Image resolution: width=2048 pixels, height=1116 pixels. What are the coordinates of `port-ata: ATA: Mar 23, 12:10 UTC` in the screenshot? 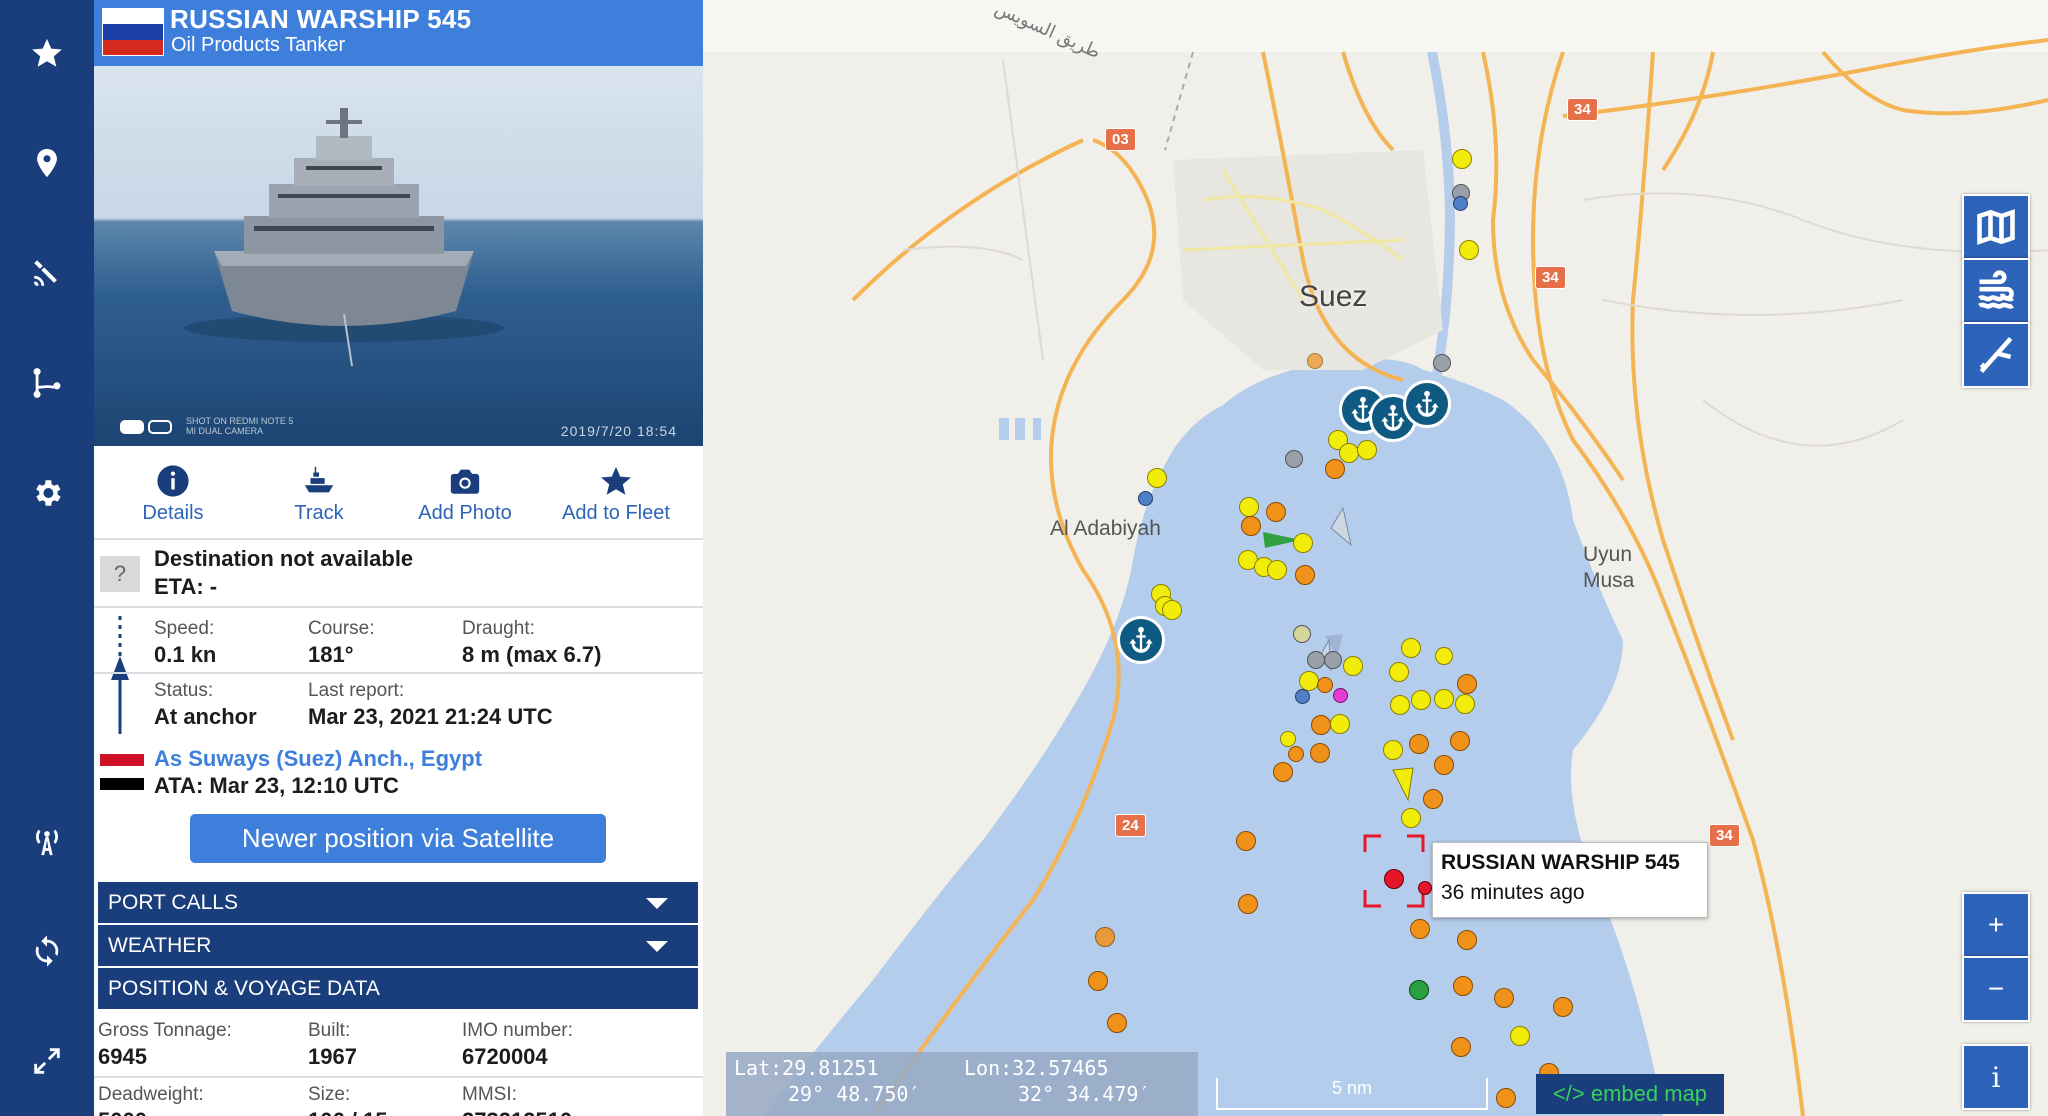 It's located at (276, 785).